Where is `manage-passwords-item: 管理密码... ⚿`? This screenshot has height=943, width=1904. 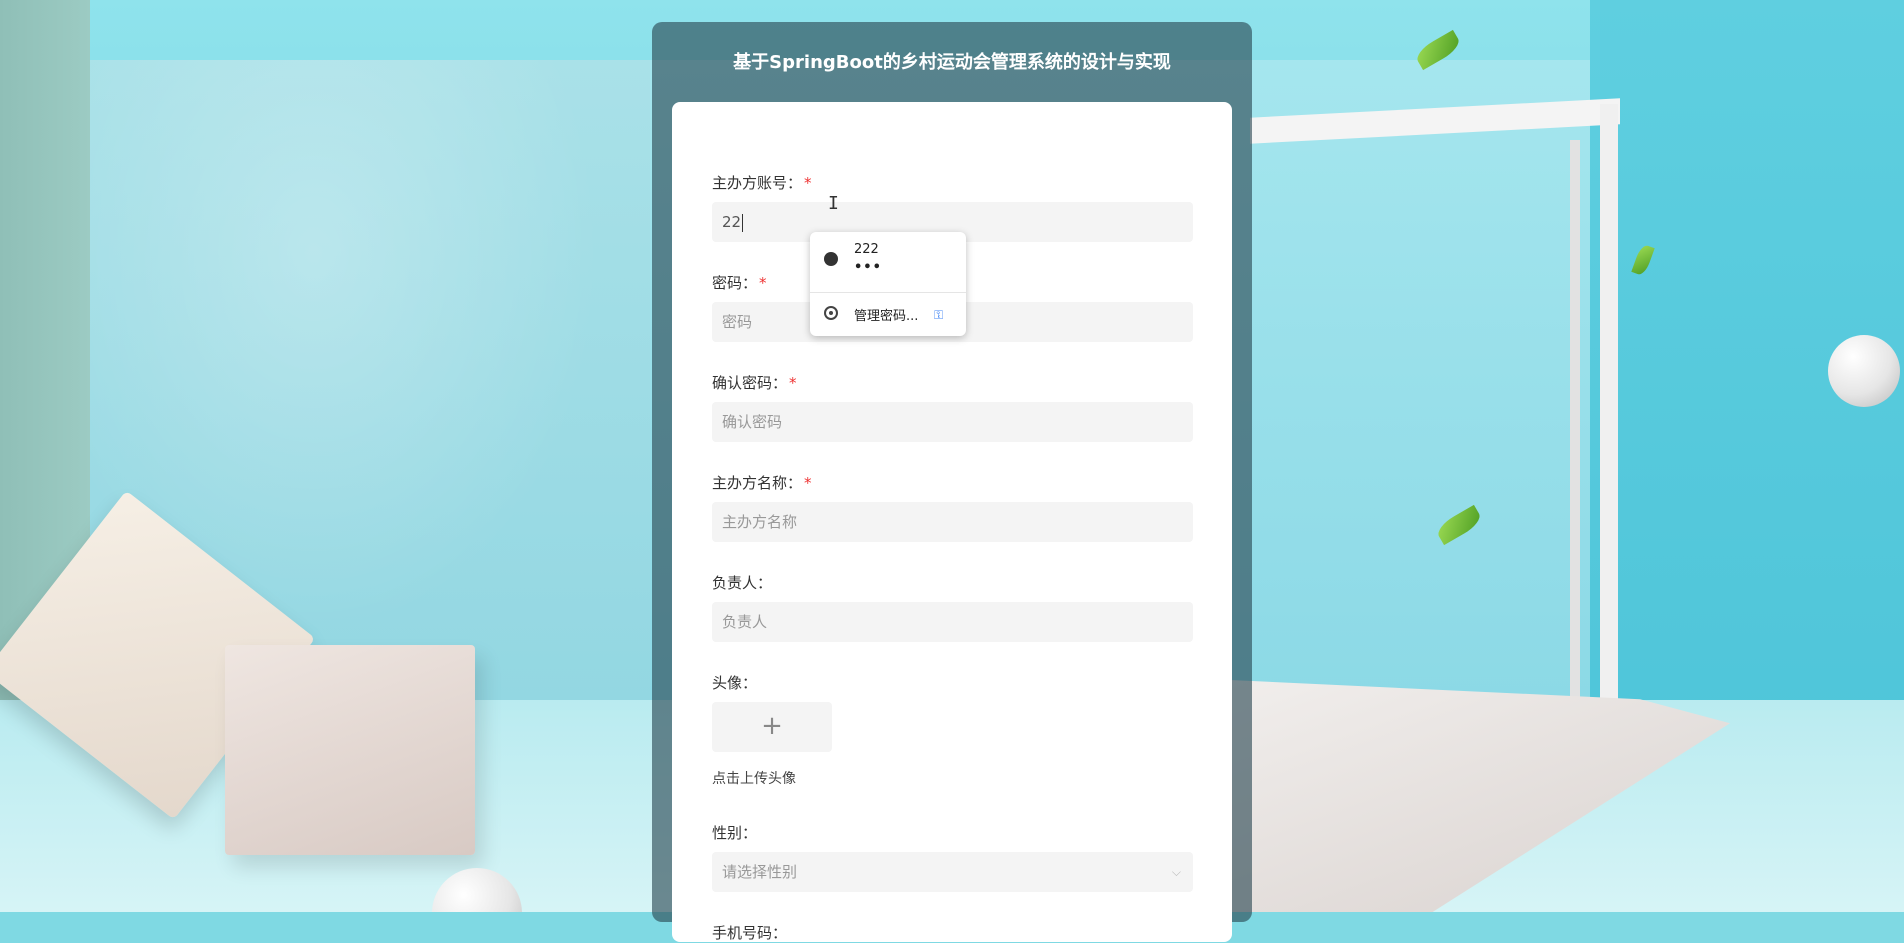 manage-passwords-item: 管理密码... ⚿ is located at coordinates (888, 314).